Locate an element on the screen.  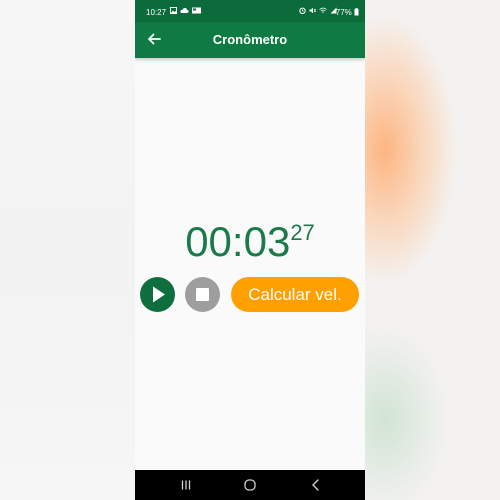
wifi-icon is located at coordinates (323, 10).